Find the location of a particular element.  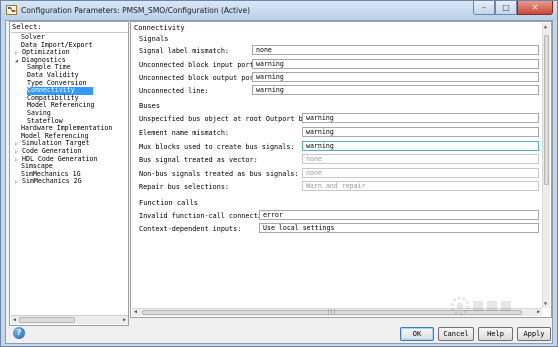

minimize-button: – is located at coordinates (484, 8).